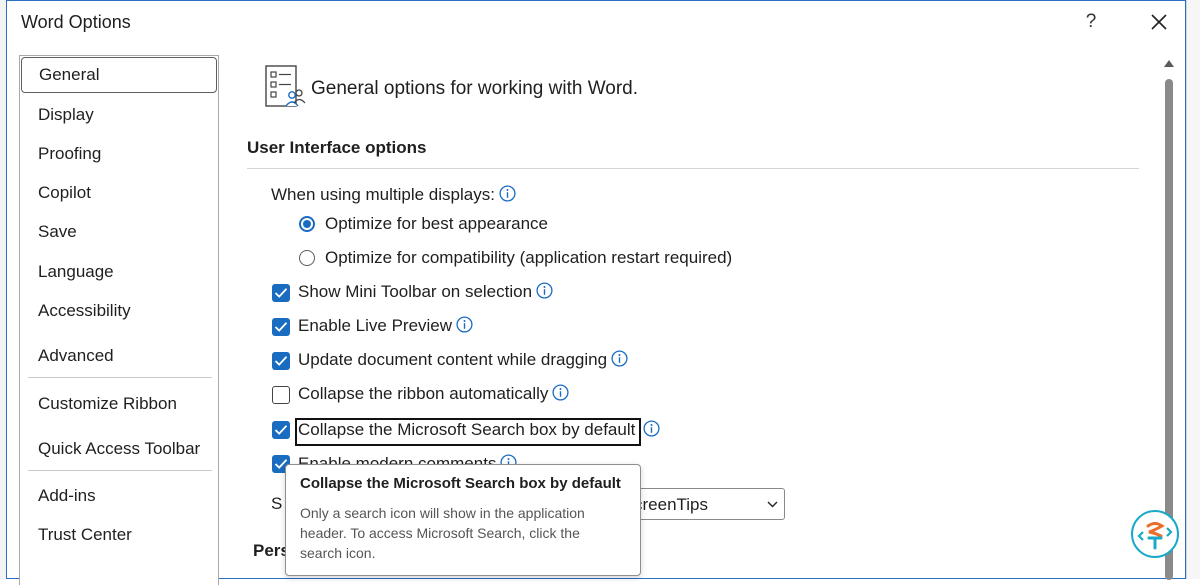  I want to click on checkbox-update-while-dragging, so click(281, 361).